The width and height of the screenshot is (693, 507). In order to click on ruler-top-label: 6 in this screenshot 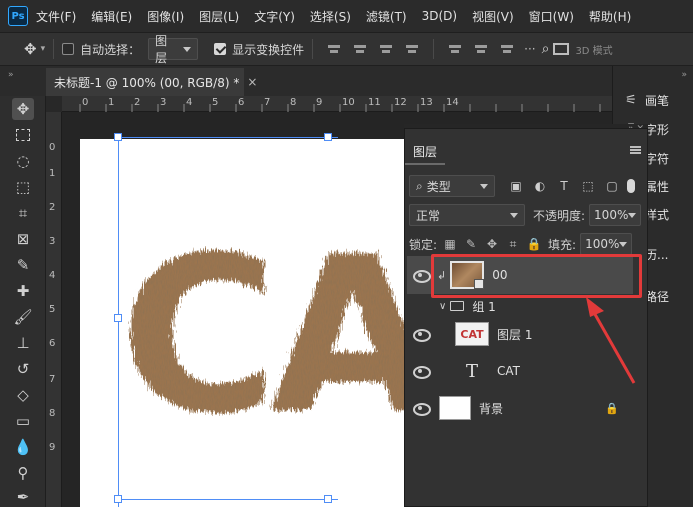, I will do `click(241, 102)`.